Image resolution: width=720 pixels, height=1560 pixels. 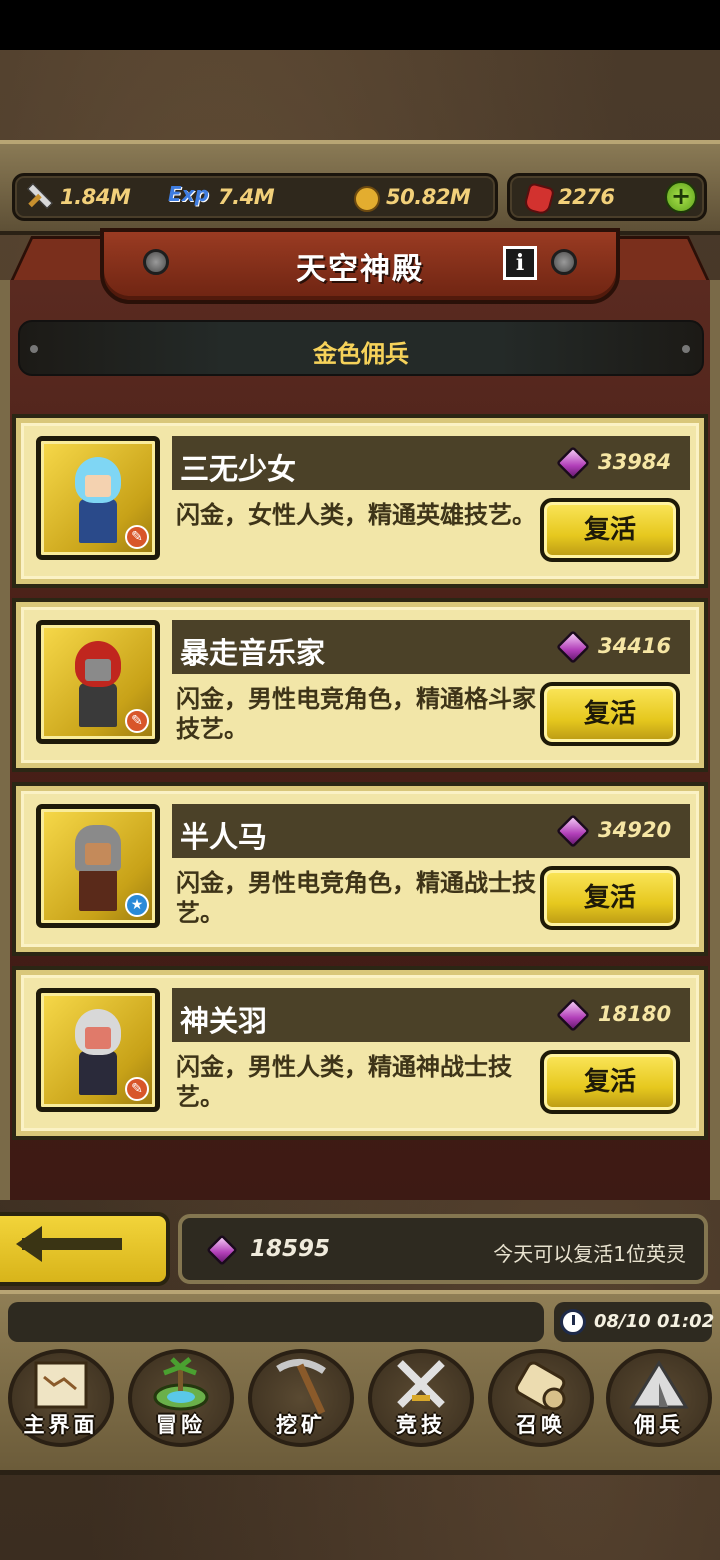 I want to click on hero-name: 神关羽, so click(x=224, y=1021).